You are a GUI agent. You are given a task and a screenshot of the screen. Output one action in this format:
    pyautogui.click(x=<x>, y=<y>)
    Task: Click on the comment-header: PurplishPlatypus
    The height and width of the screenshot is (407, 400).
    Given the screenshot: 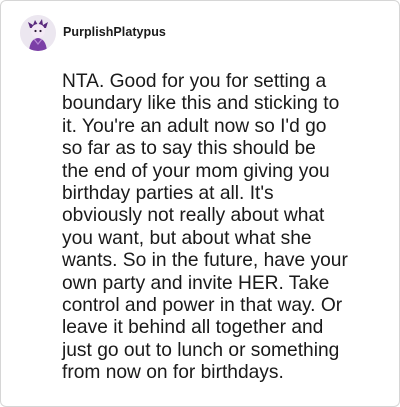 What is the action you would take?
    pyautogui.click(x=93, y=33)
    